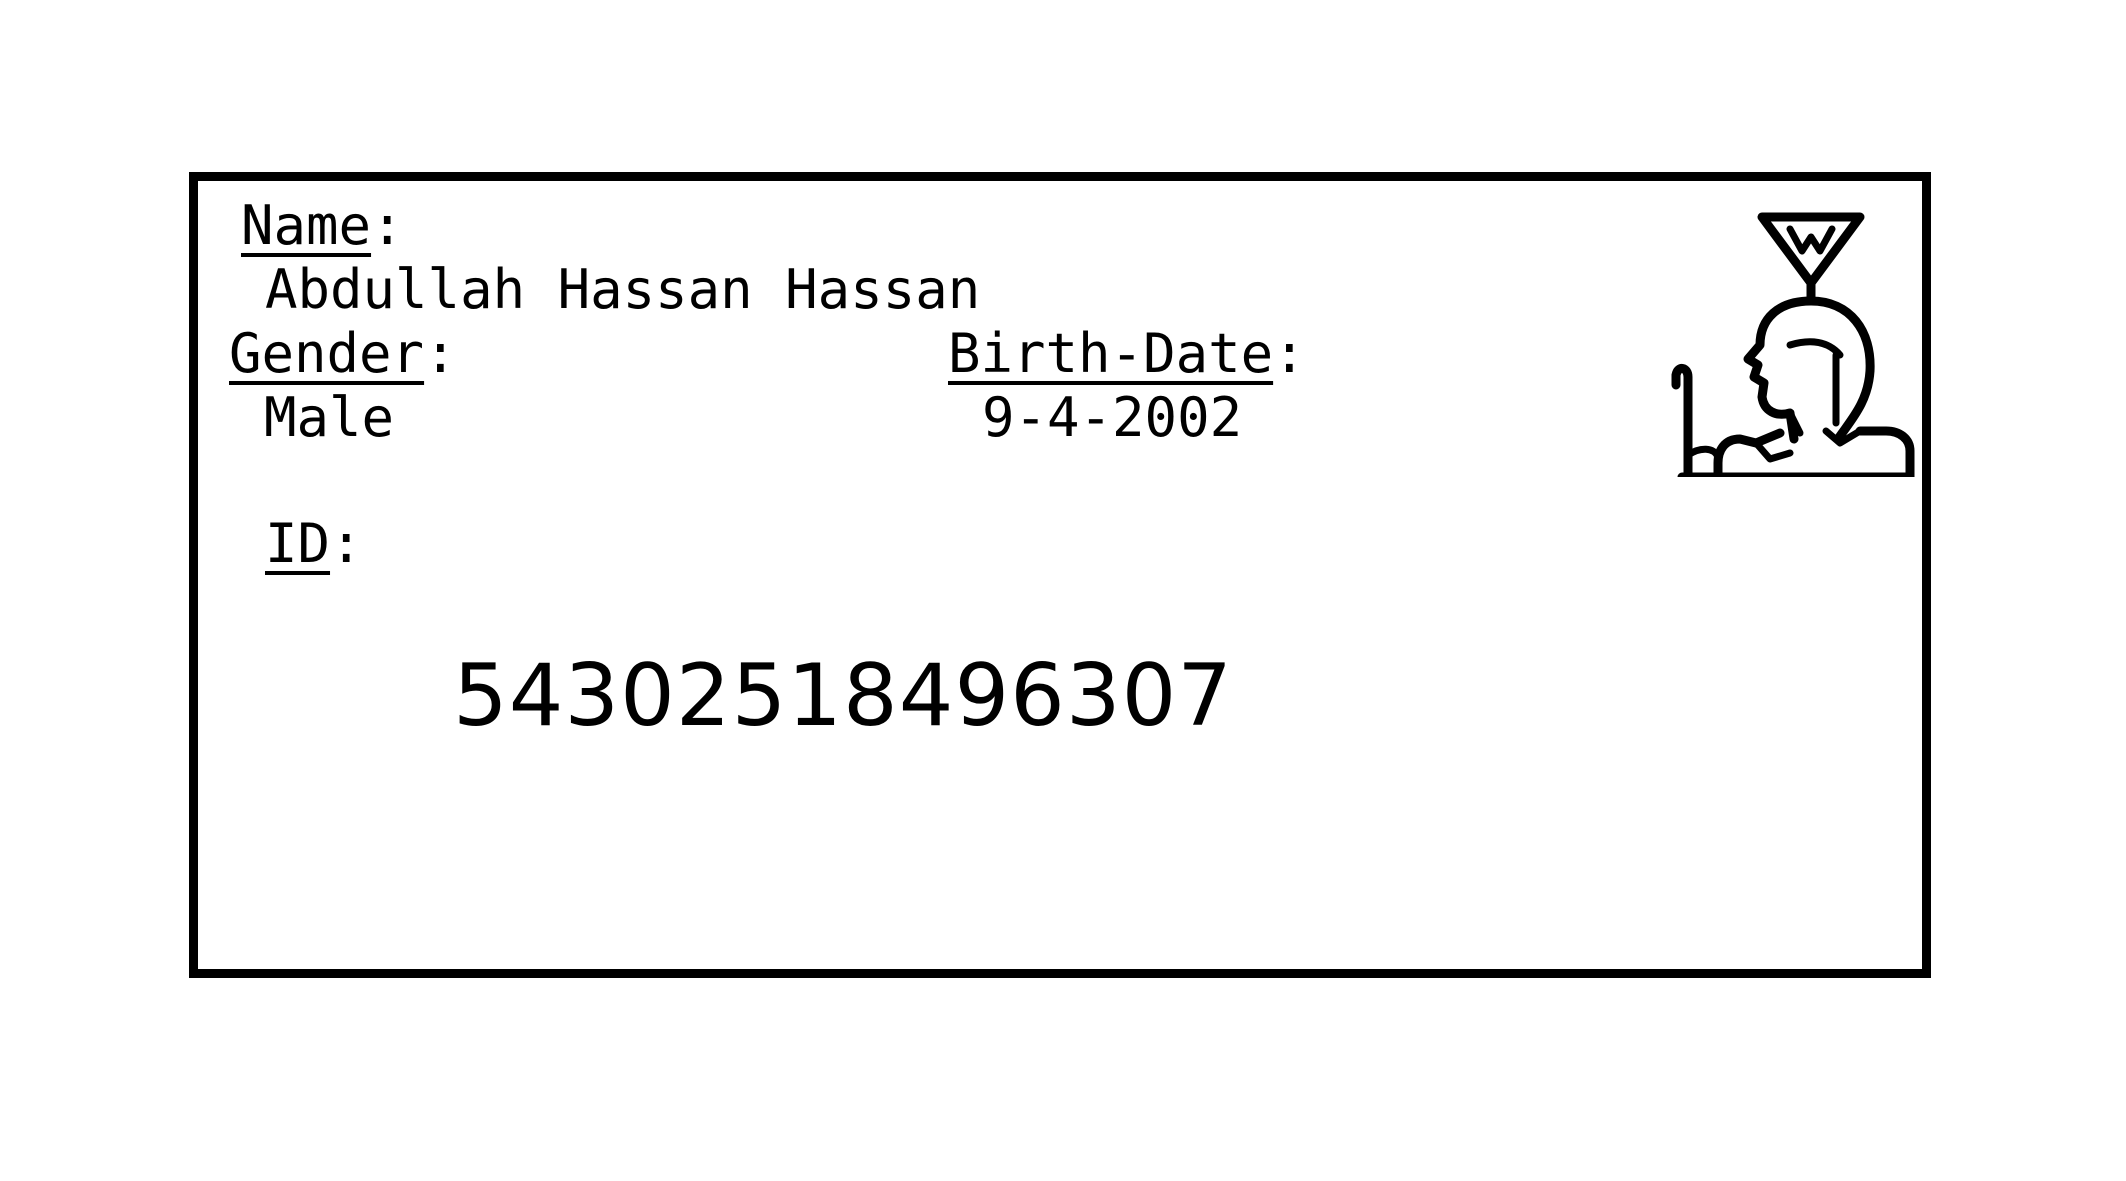 This screenshot has height=1181, width=2126. I want to click on gender-label: Gender:, so click(343, 353).